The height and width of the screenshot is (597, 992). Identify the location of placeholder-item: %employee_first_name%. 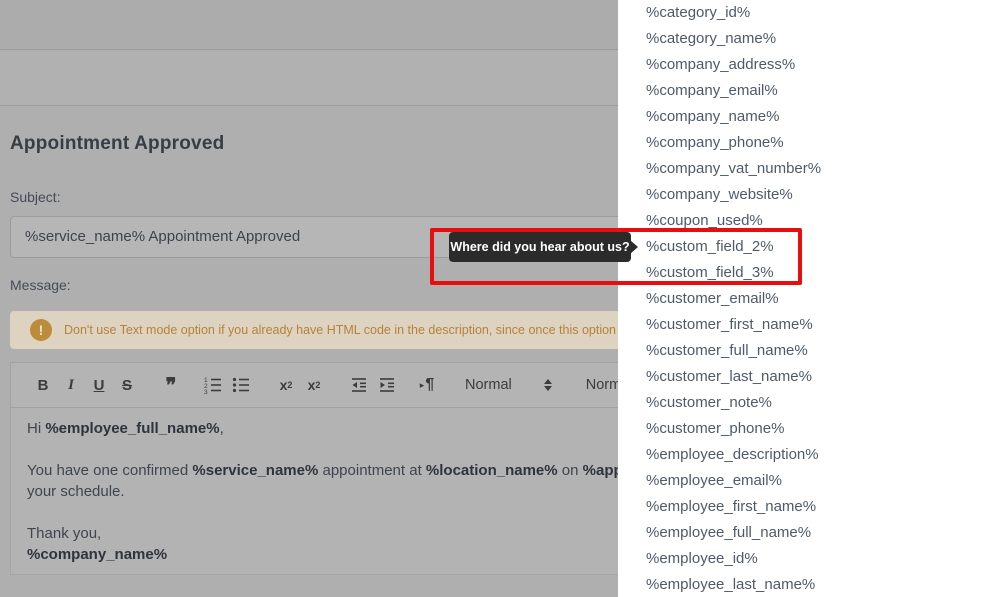
(805, 507).